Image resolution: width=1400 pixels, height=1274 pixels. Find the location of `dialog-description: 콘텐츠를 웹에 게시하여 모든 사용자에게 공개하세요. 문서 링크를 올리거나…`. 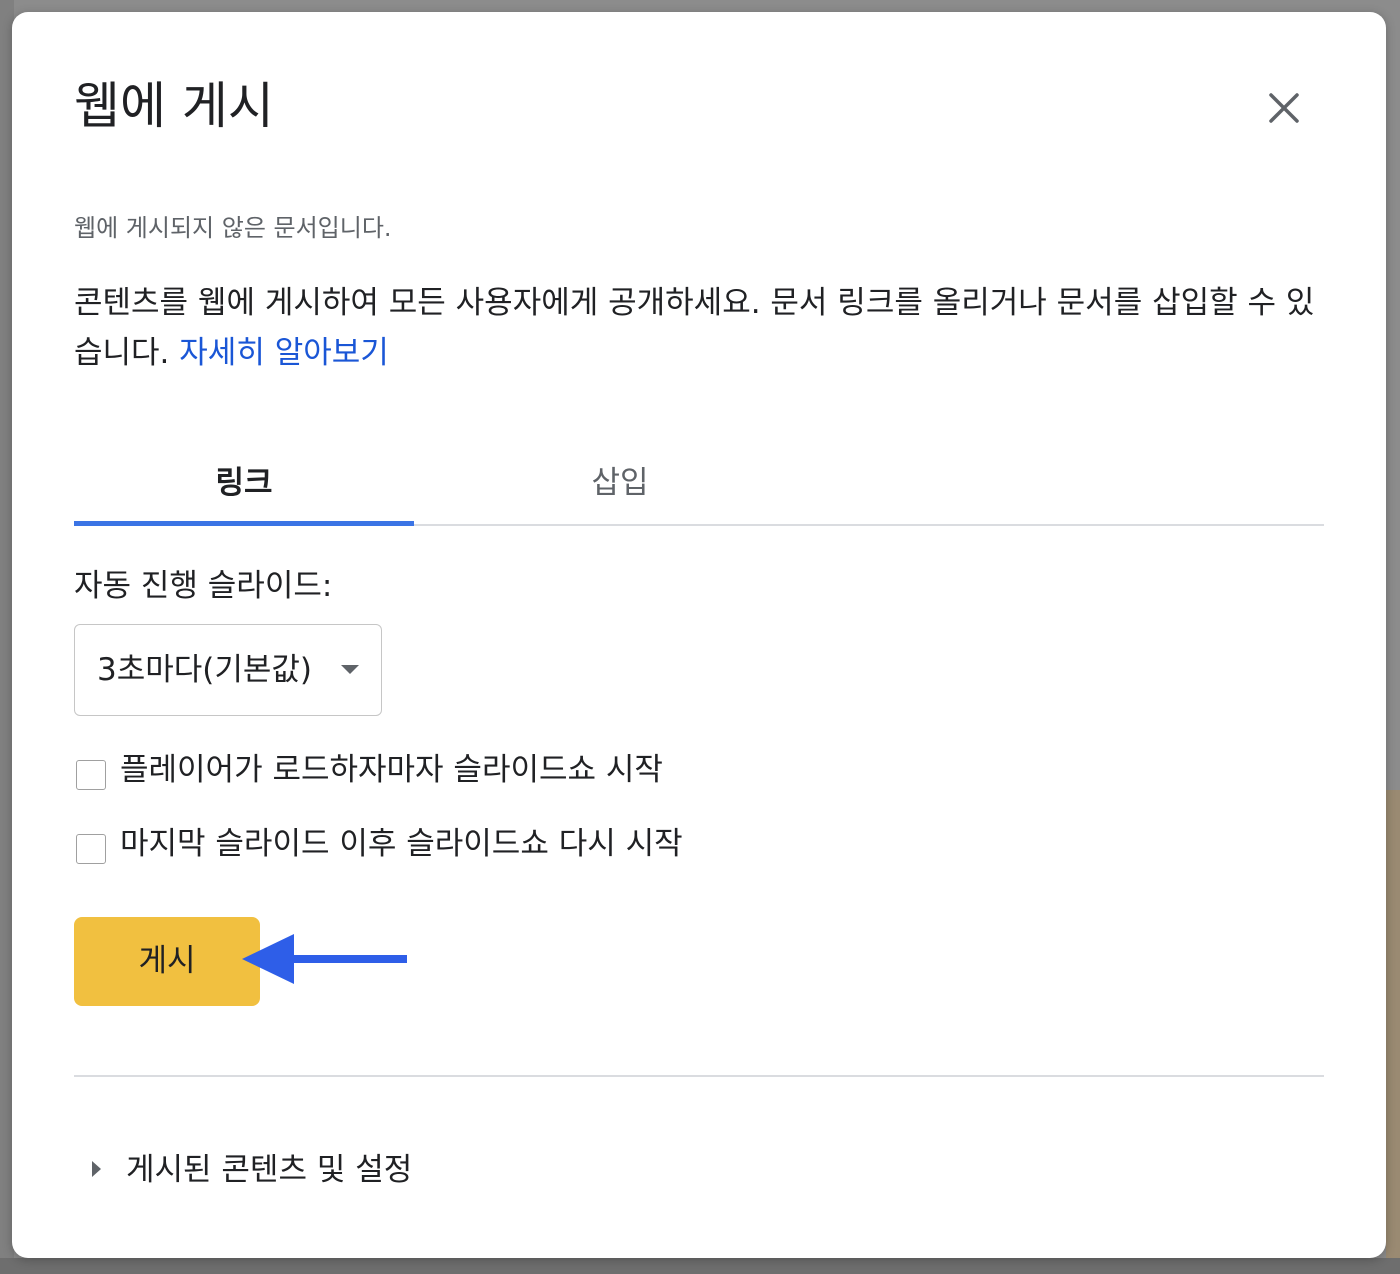

dialog-description: 콘텐츠를 웹에 게시하여 모든 사용자에게 공개하세요. 문서 링크를 올리거나… is located at coordinates (699, 328).